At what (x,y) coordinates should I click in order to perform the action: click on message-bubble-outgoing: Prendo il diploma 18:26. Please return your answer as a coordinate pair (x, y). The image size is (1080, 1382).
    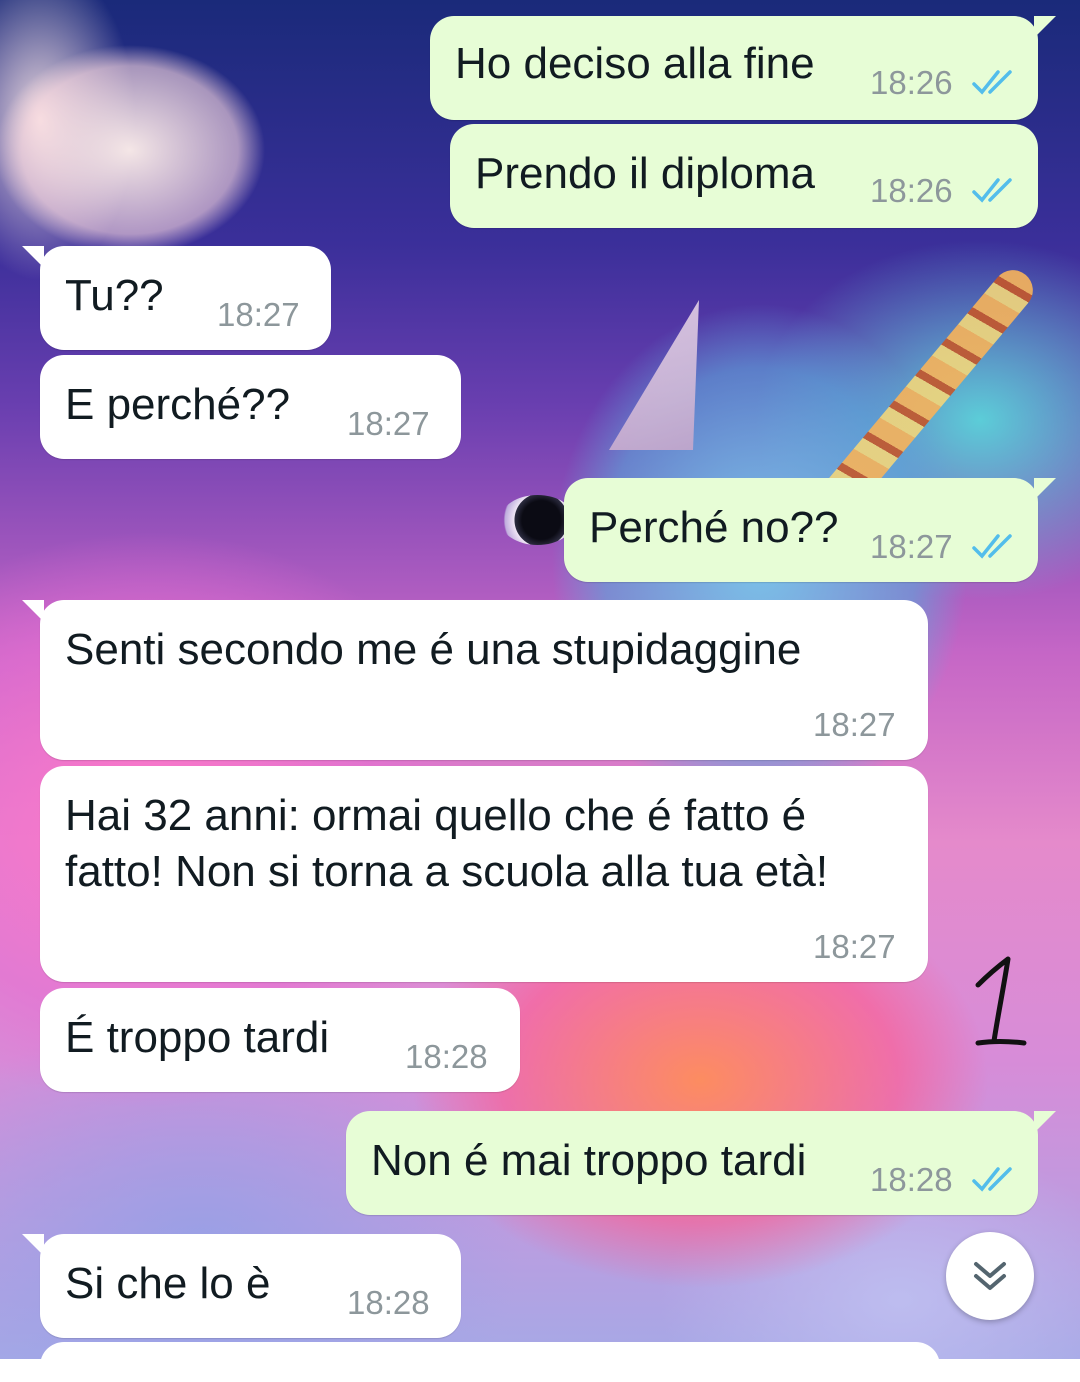
    Looking at the image, I should click on (744, 176).